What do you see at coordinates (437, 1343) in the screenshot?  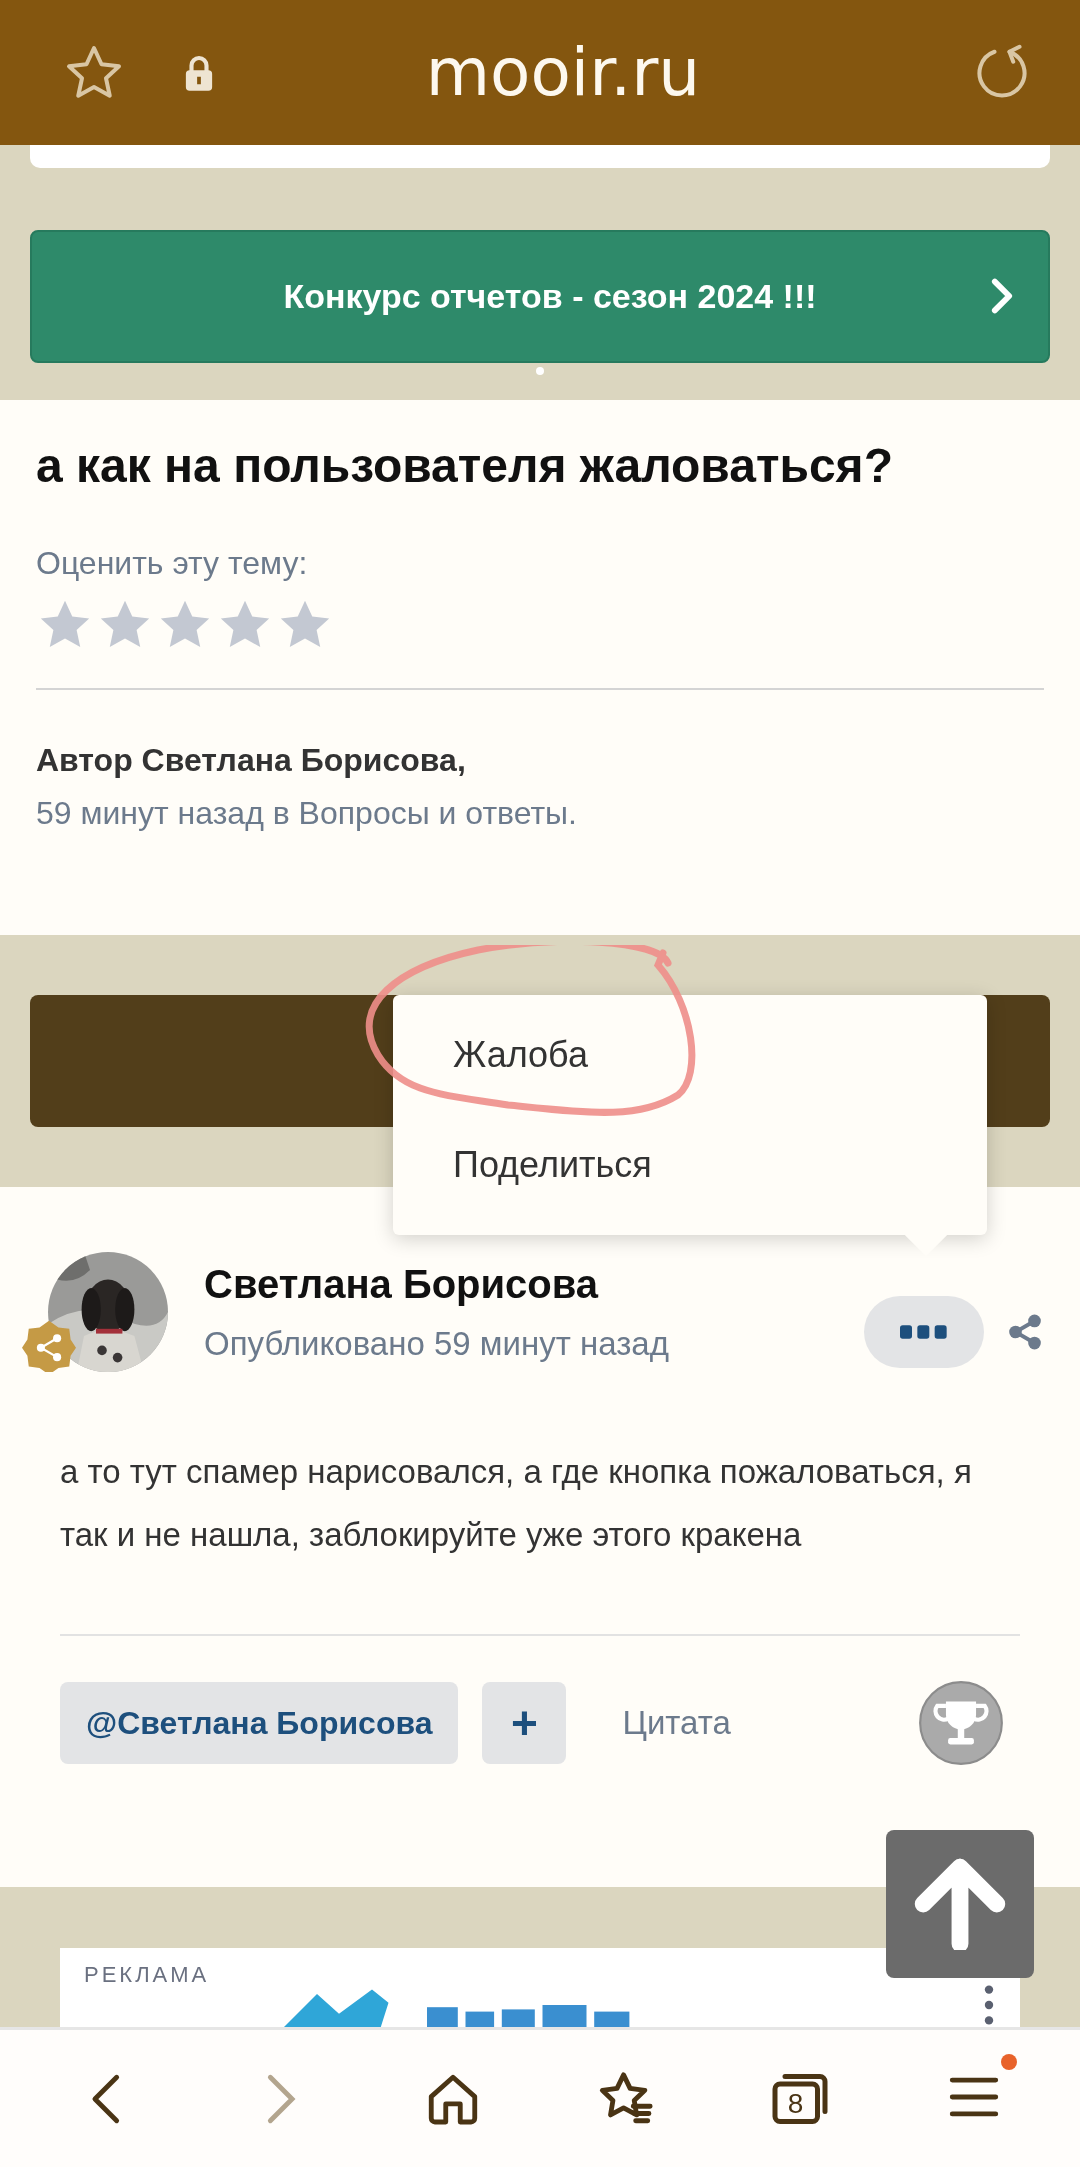 I see `published-time: Опубликовано 59 минут назад` at bounding box center [437, 1343].